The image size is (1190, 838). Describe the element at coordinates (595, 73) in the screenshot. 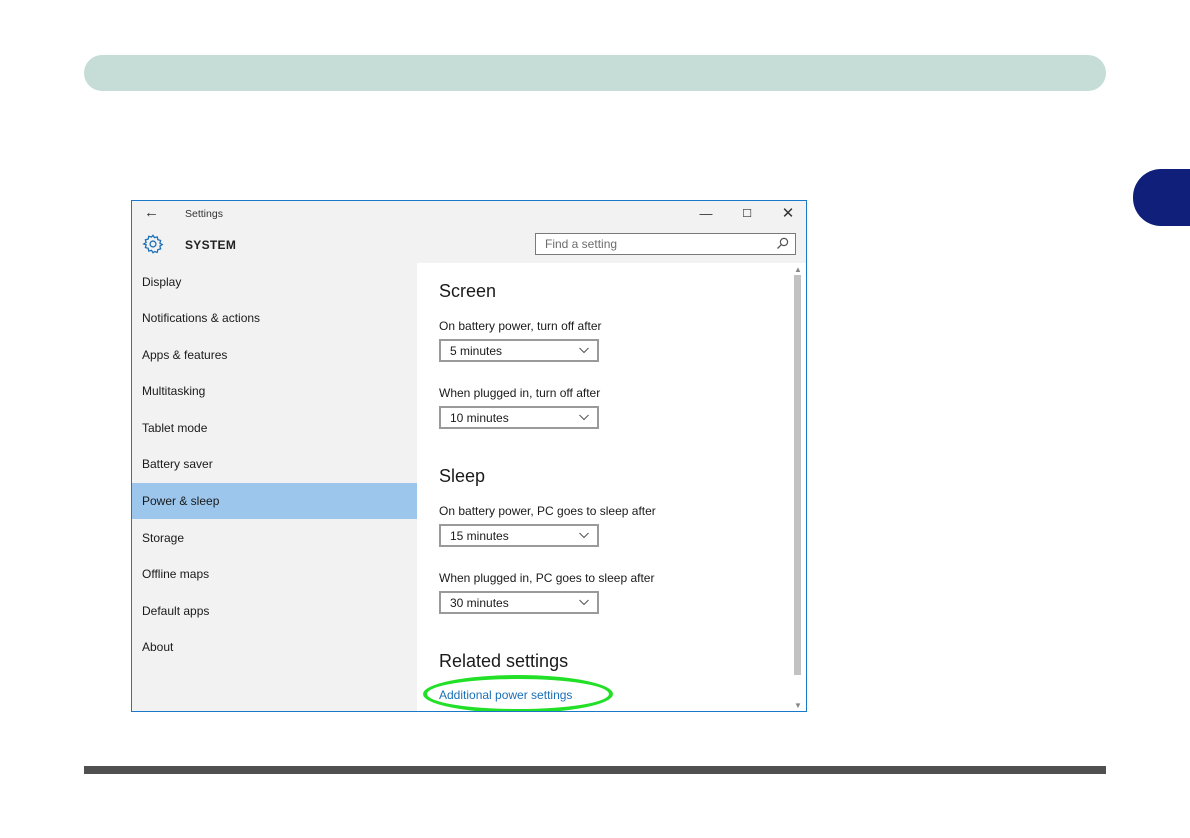

I see `page-header-bar` at that location.